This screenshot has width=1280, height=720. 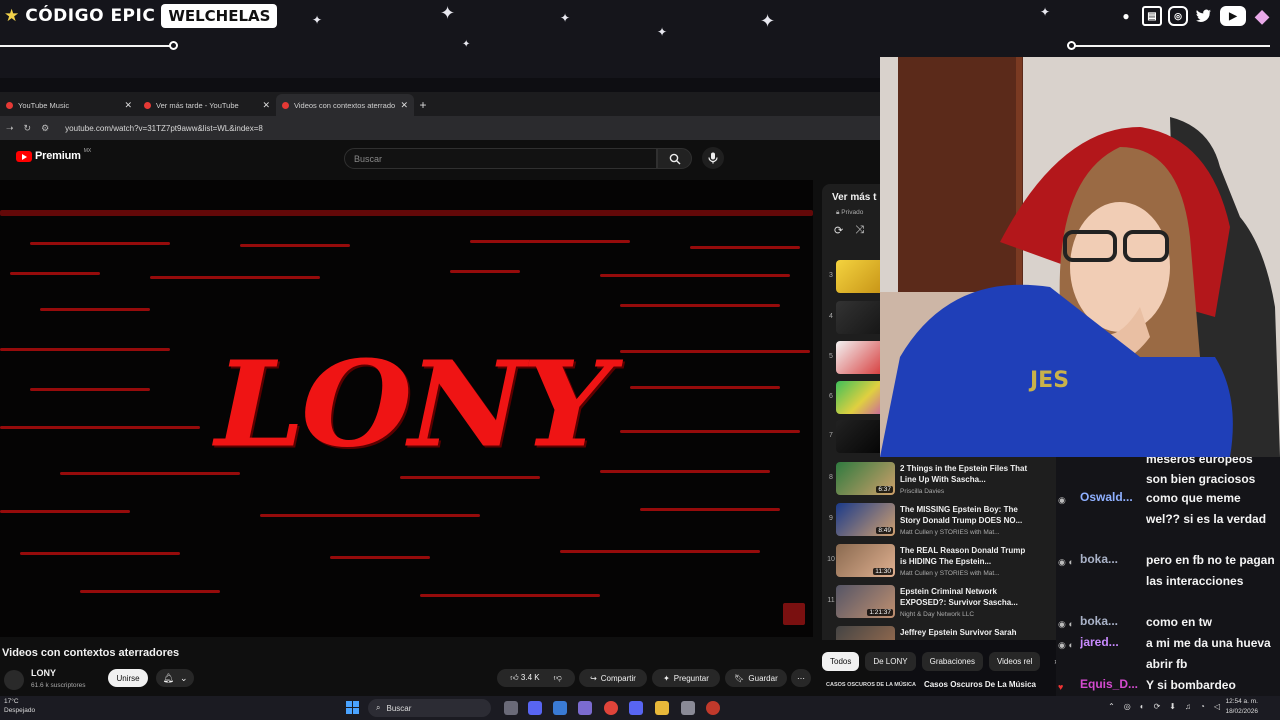 I want to click on tray-icon: ◎, so click(x=1127, y=706).